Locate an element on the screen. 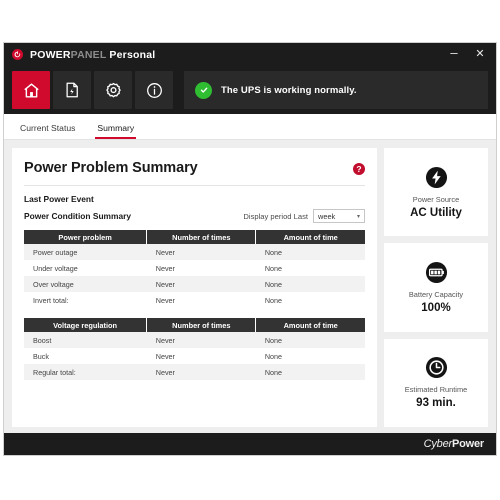 This screenshot has height=500, width=500. table-spacer is located at coordinates (194, 313).